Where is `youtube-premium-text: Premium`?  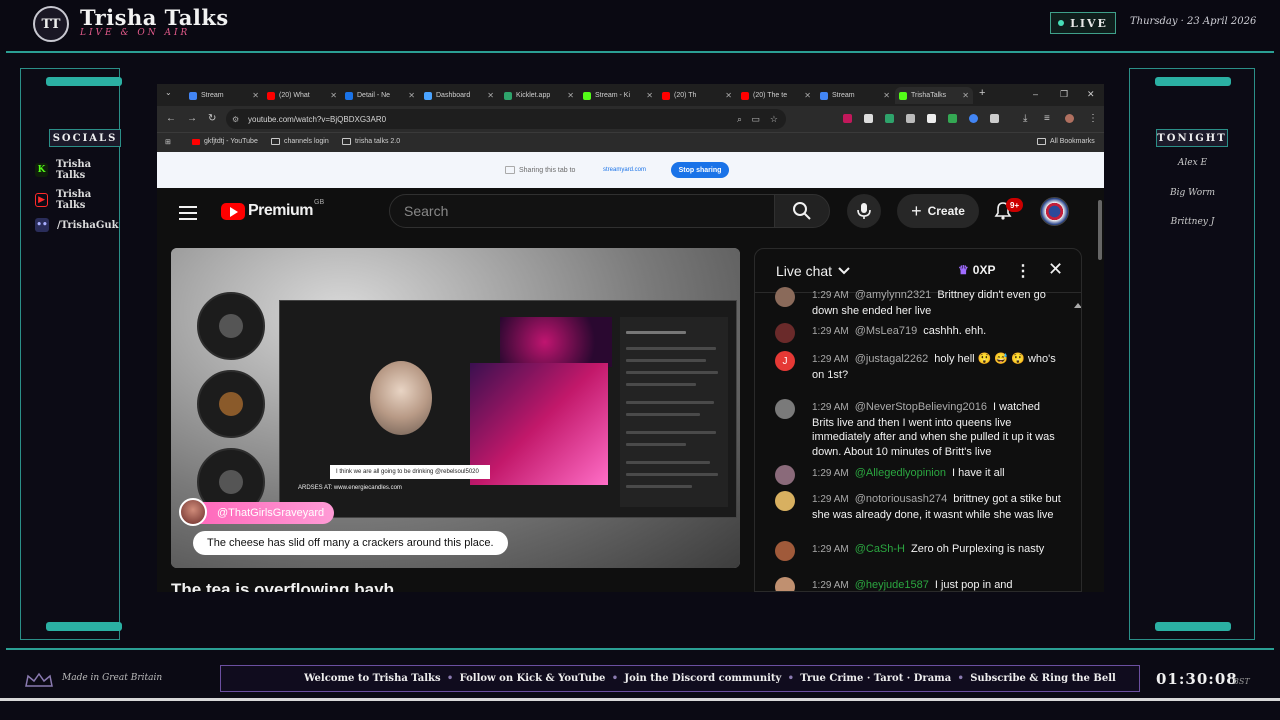
youtube-premium-text: Premium is located at coordinates (280, 211).